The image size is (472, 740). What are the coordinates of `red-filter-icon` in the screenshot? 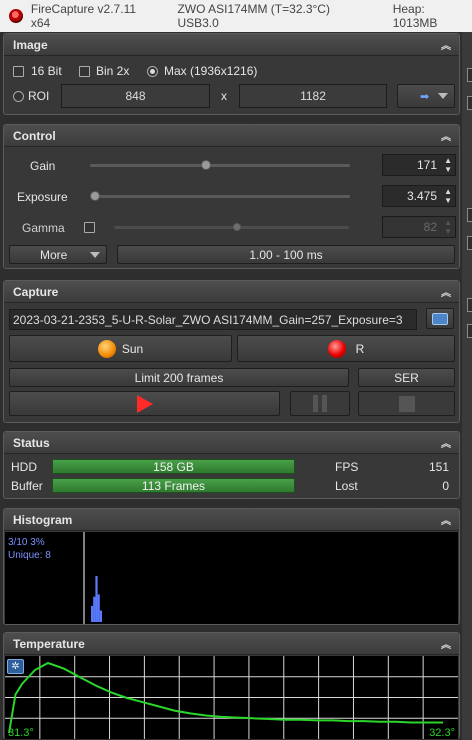 It's located at (336, 348).